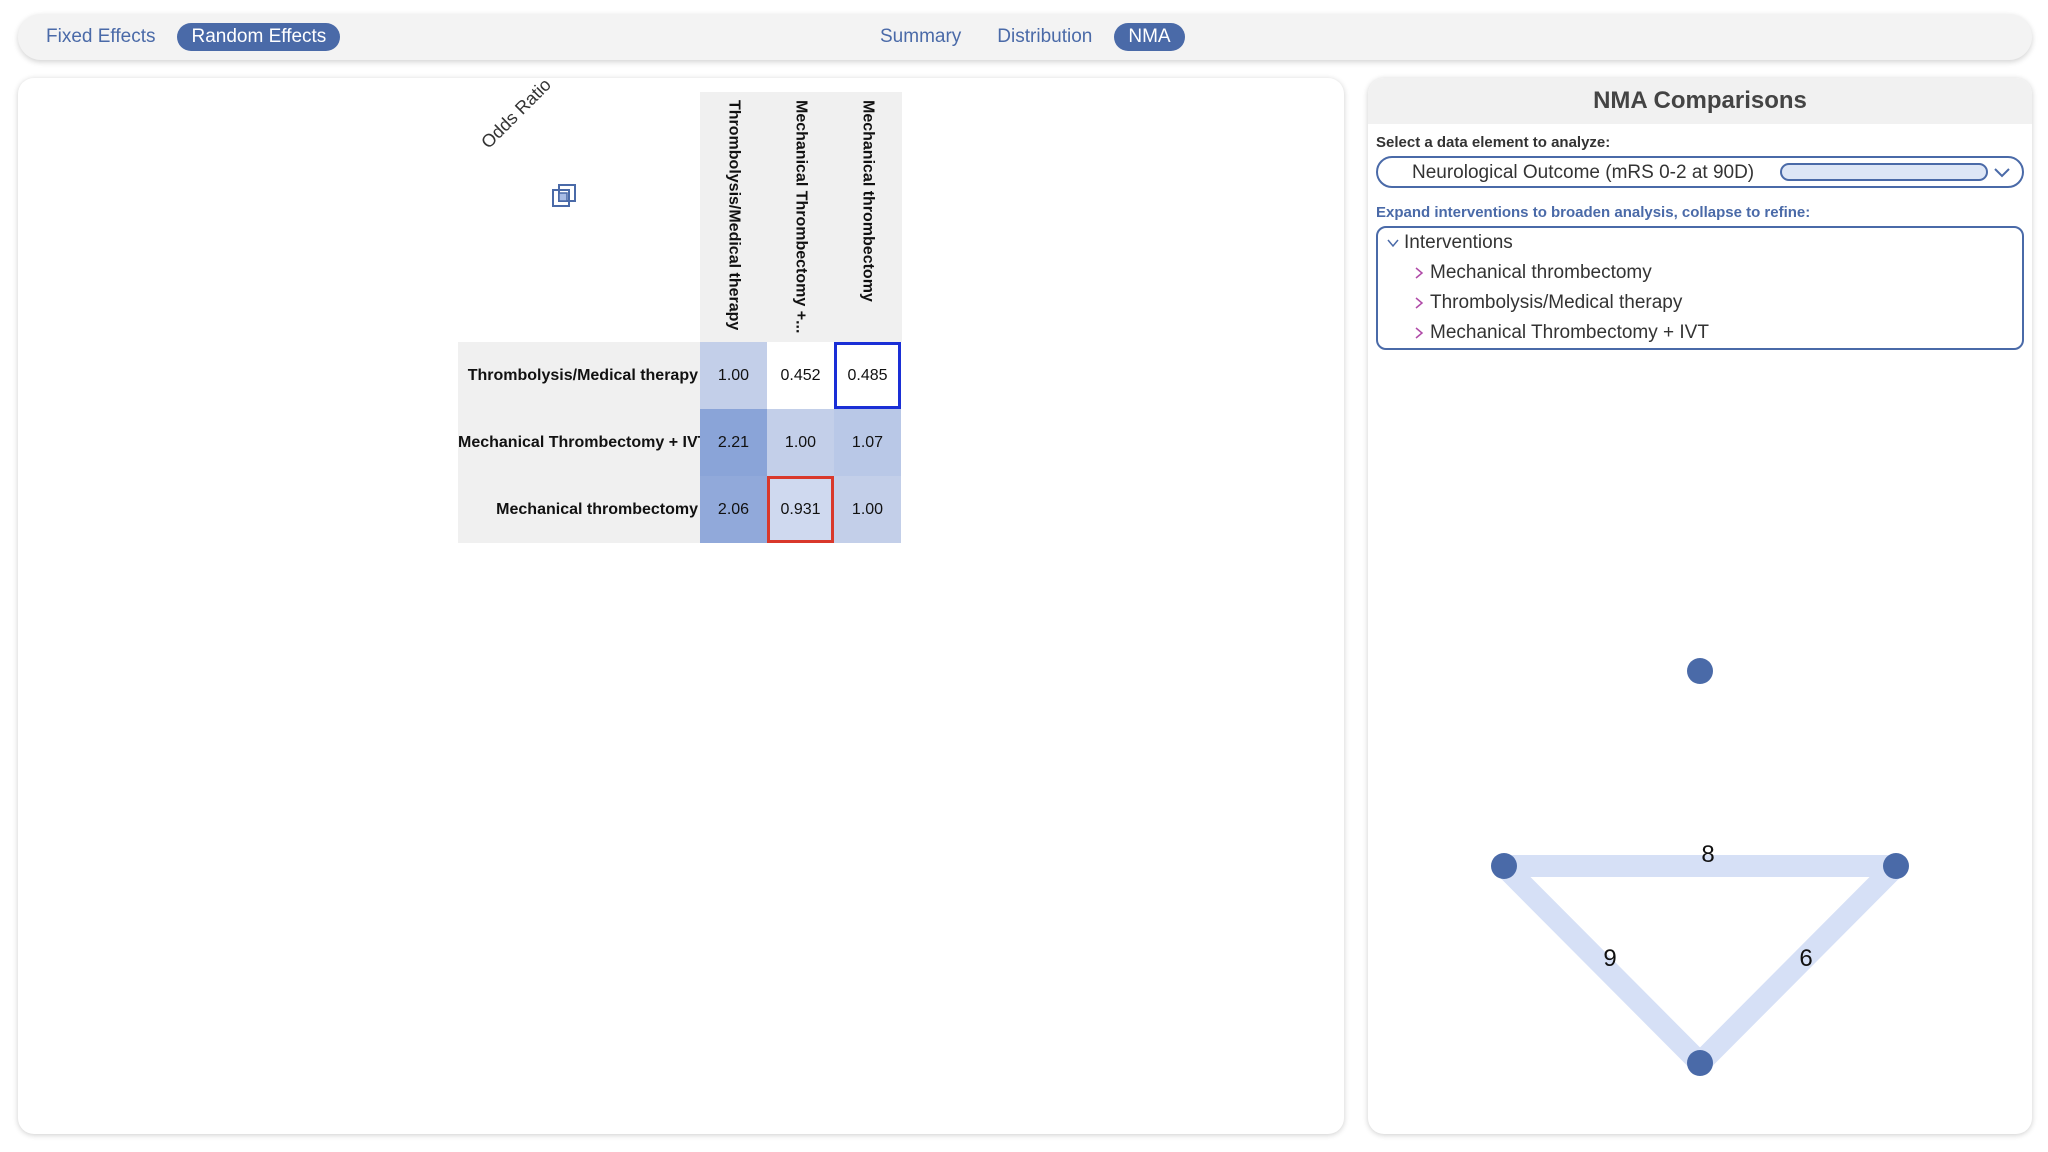  What do you see at coordinates (1609, 958) in the screenshot?
I see `edge-label: 9` at bounding box center [1609, 958].